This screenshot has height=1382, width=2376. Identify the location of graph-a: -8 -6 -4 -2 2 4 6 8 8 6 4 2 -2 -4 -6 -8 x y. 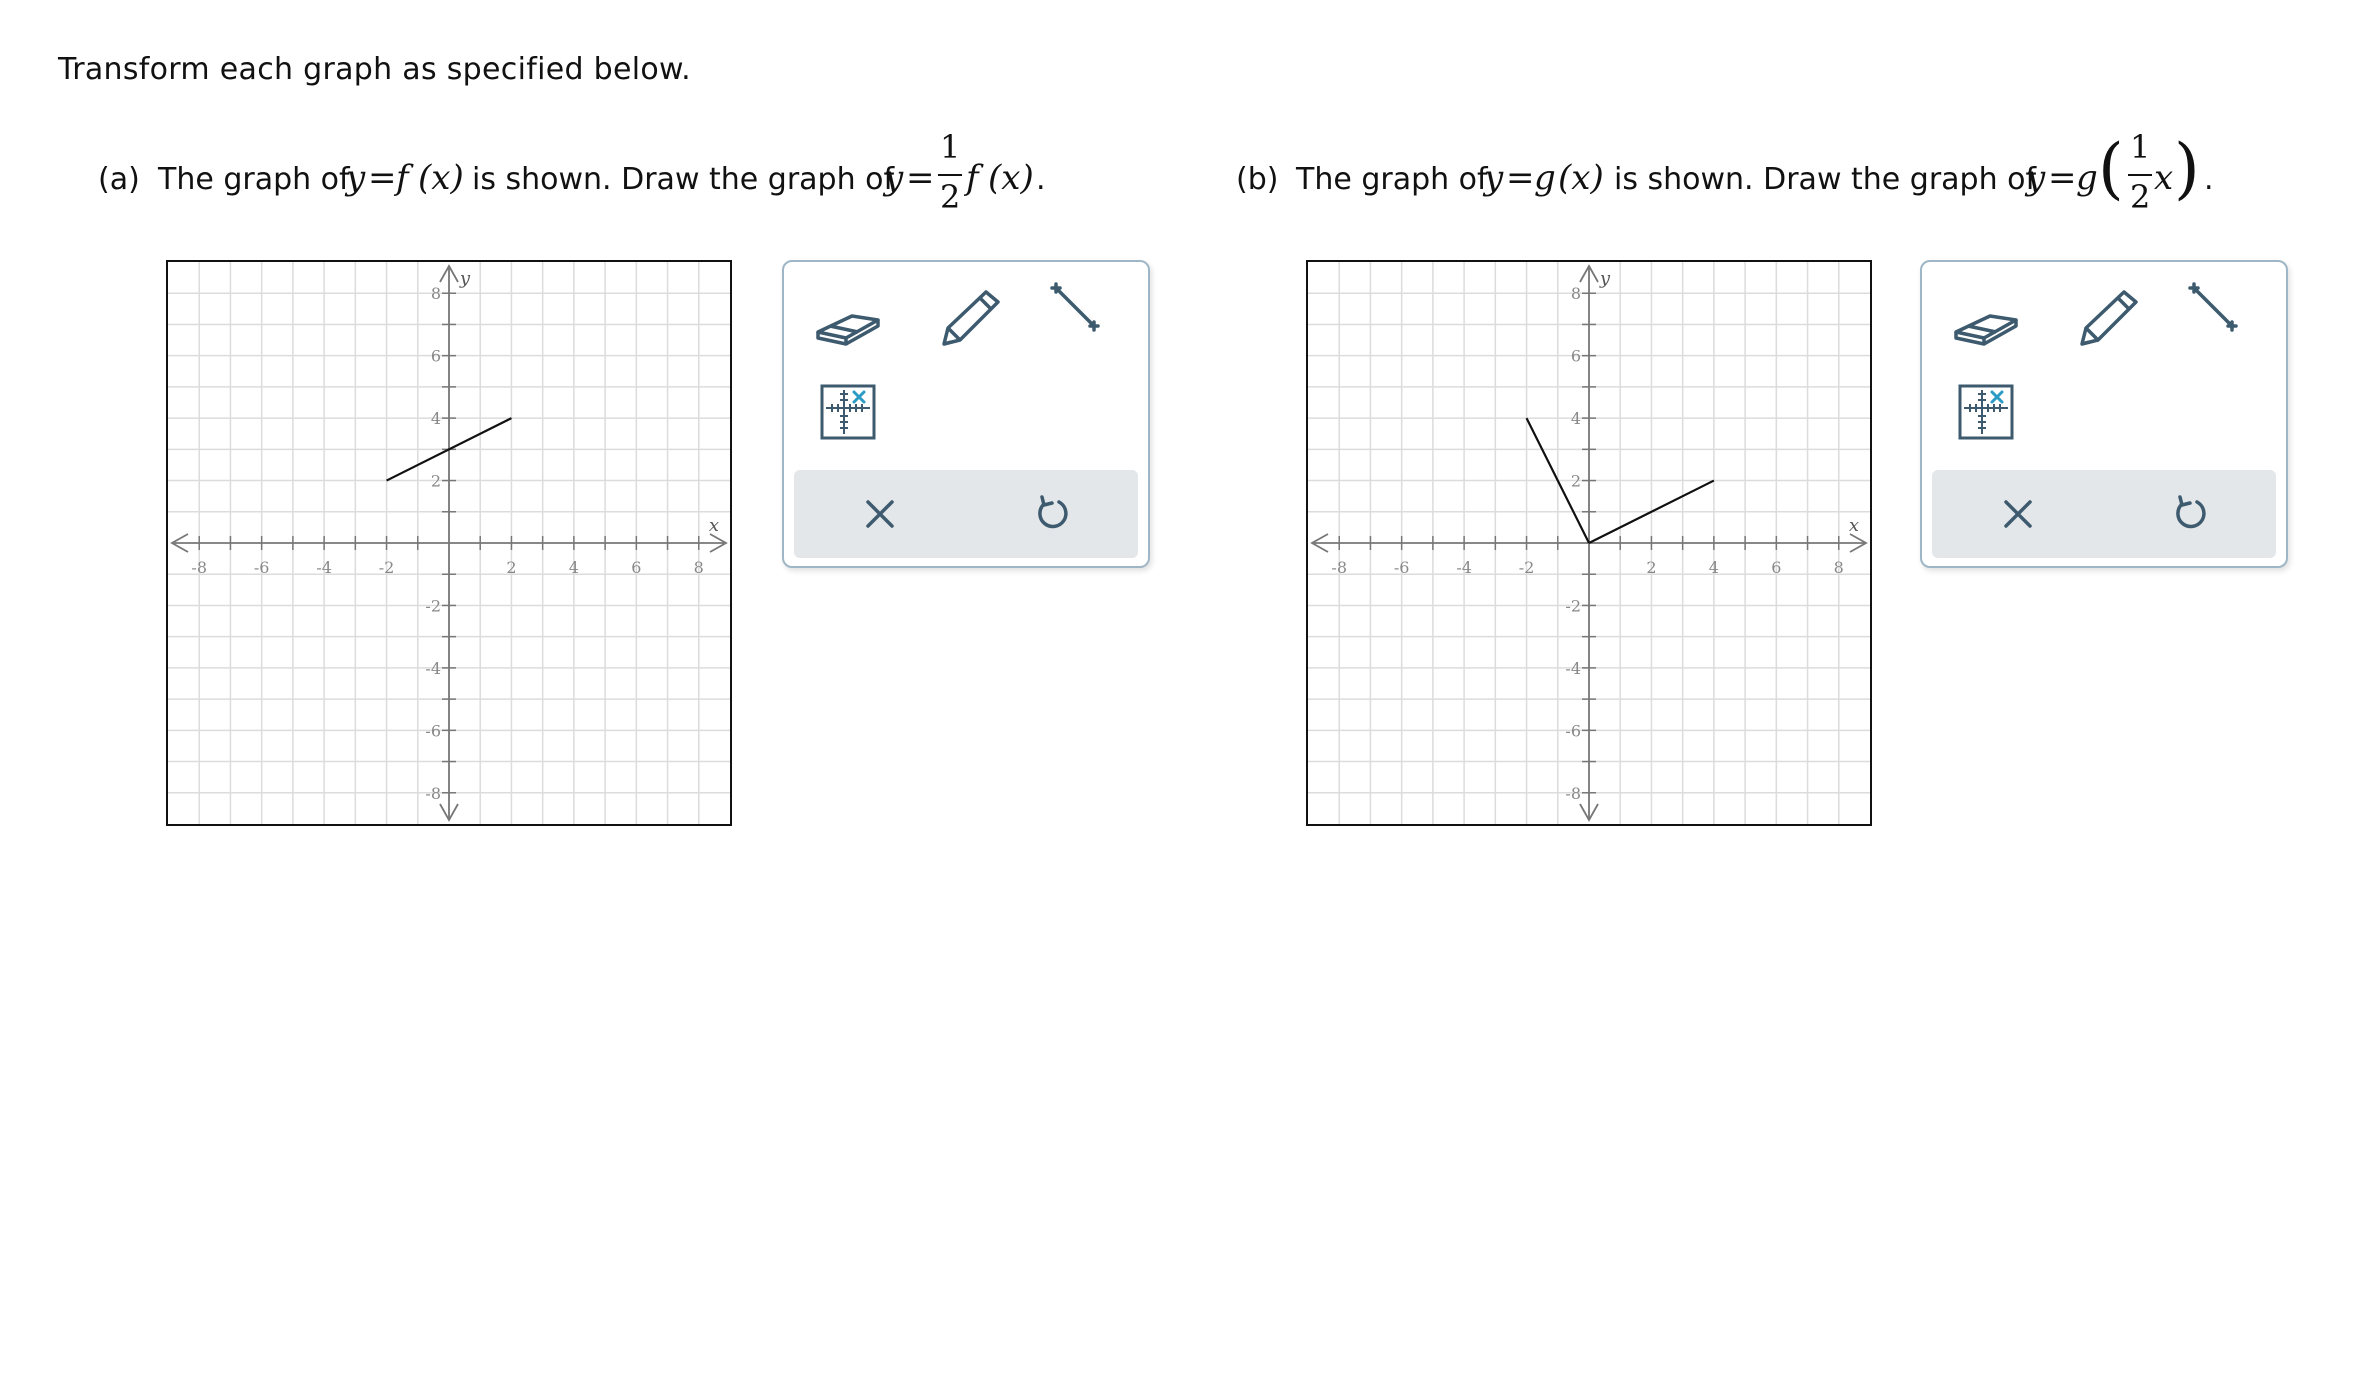
(449, 543).